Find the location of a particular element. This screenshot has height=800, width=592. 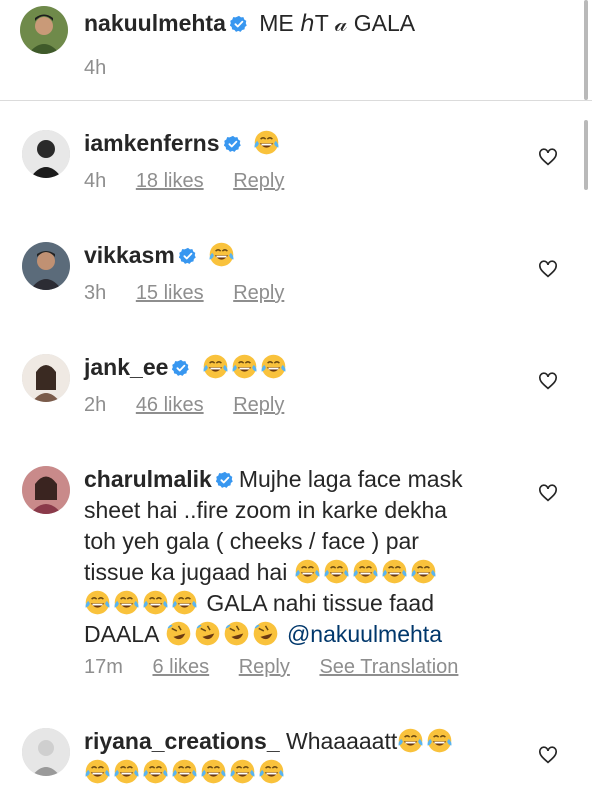

timestamp: 2h is located at coordinates (95, 405).